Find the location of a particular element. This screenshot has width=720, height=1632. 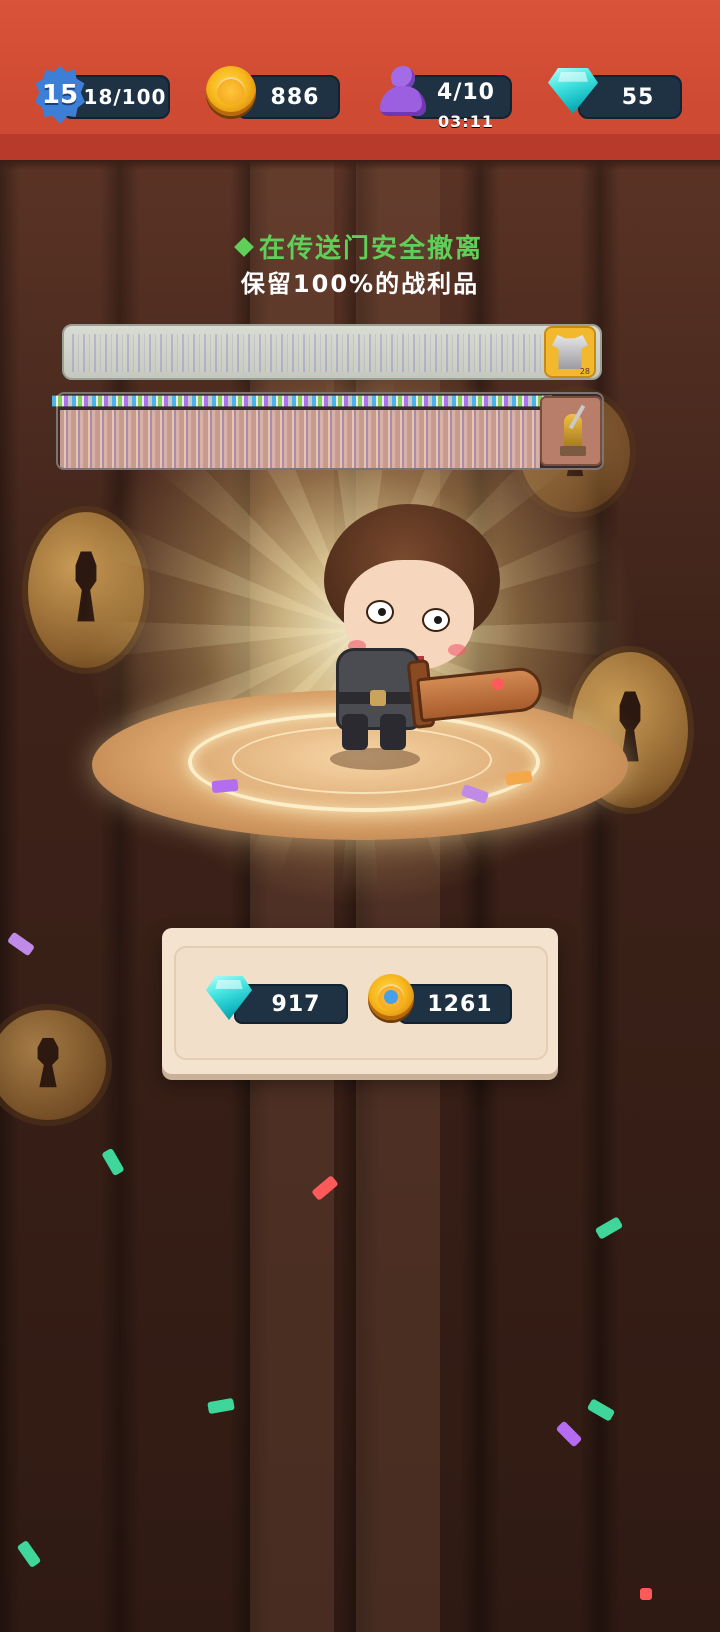

gem-value: 55 is located at coordinates (638, 97).